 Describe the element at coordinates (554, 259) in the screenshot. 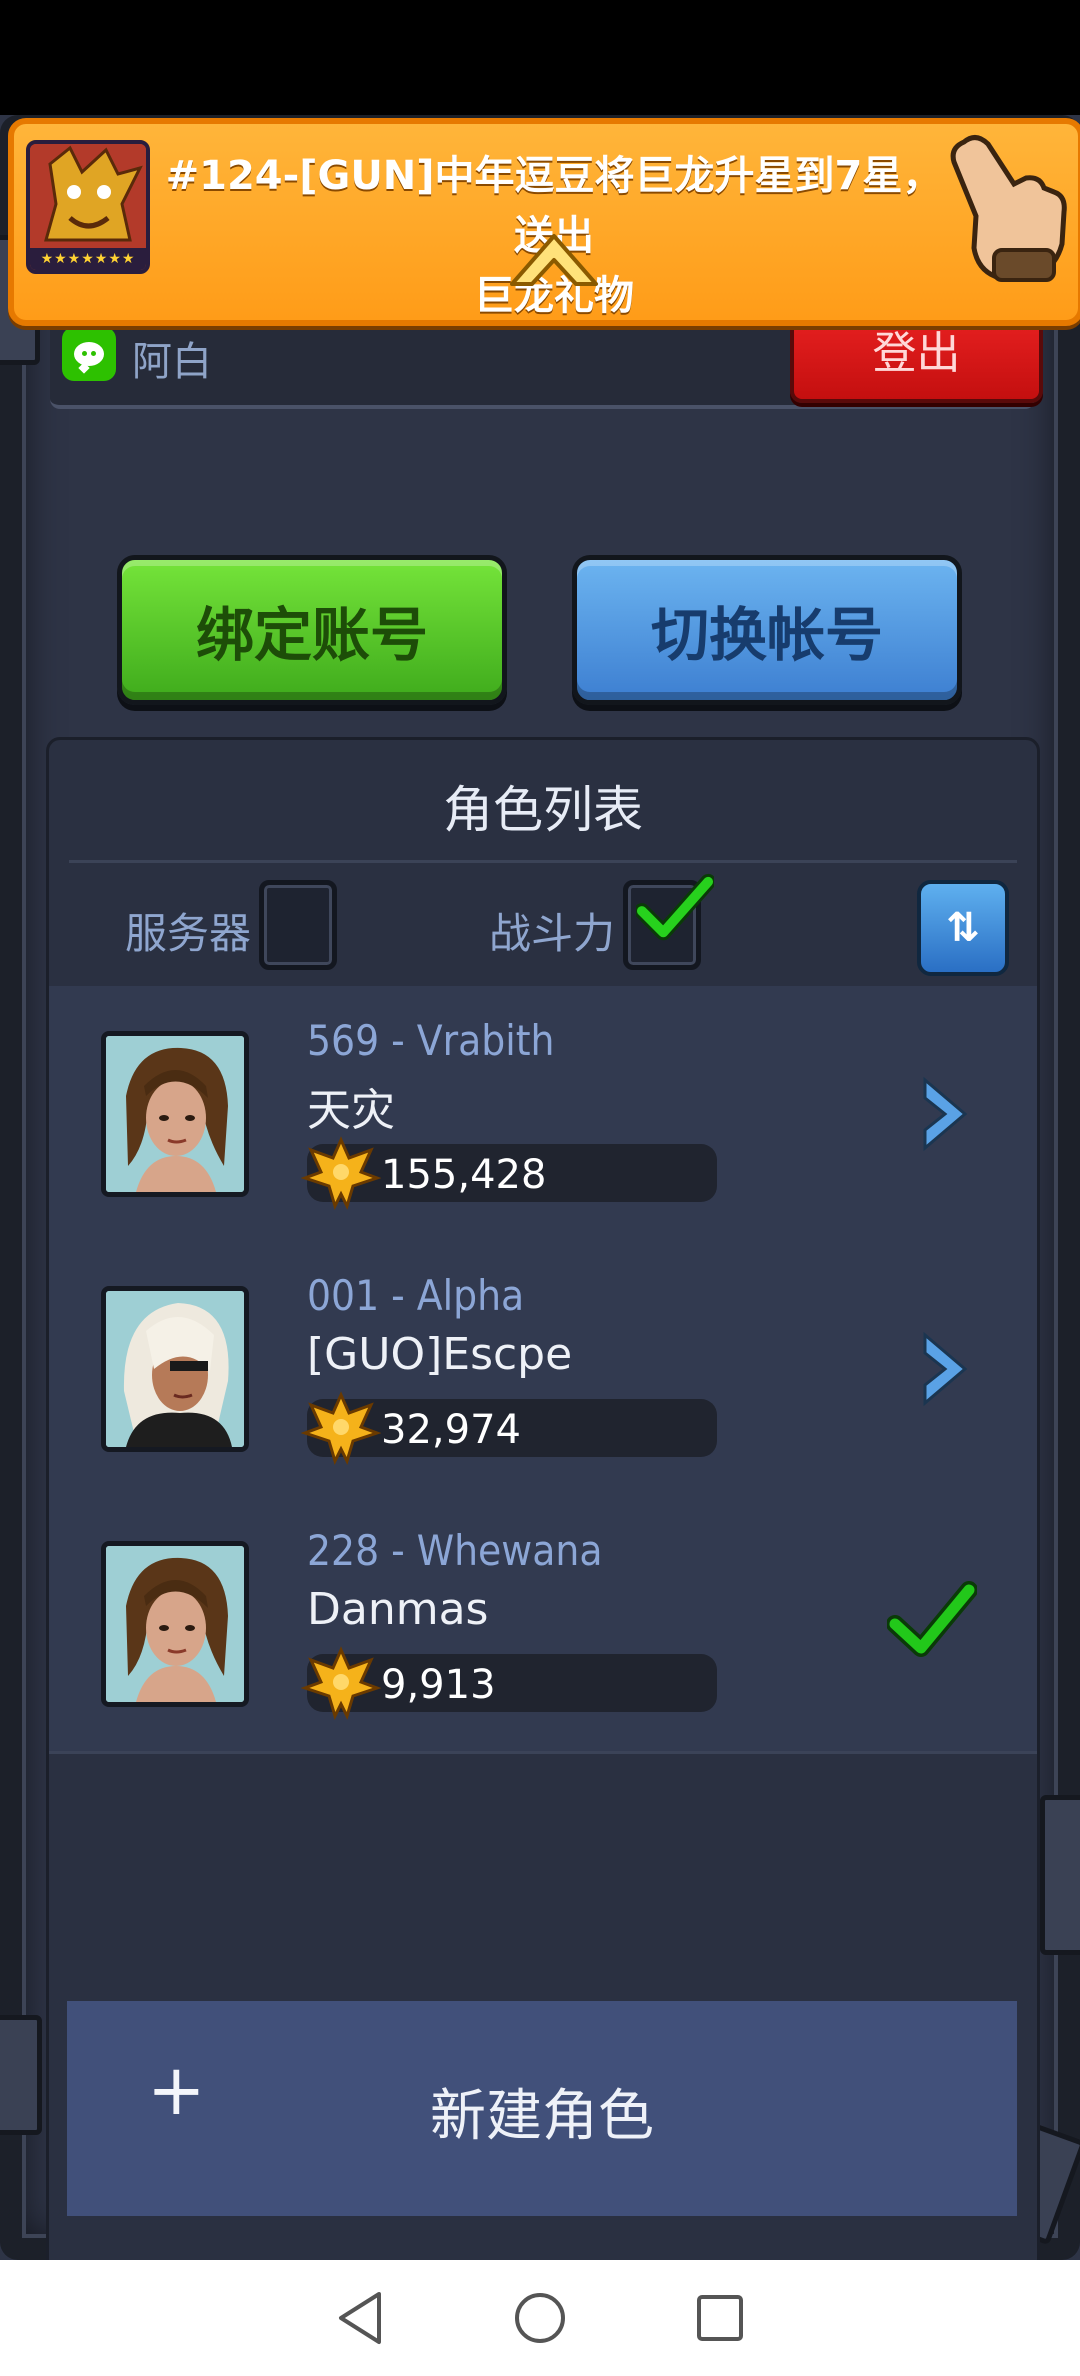

I see `chevron-up-icon` at that location.